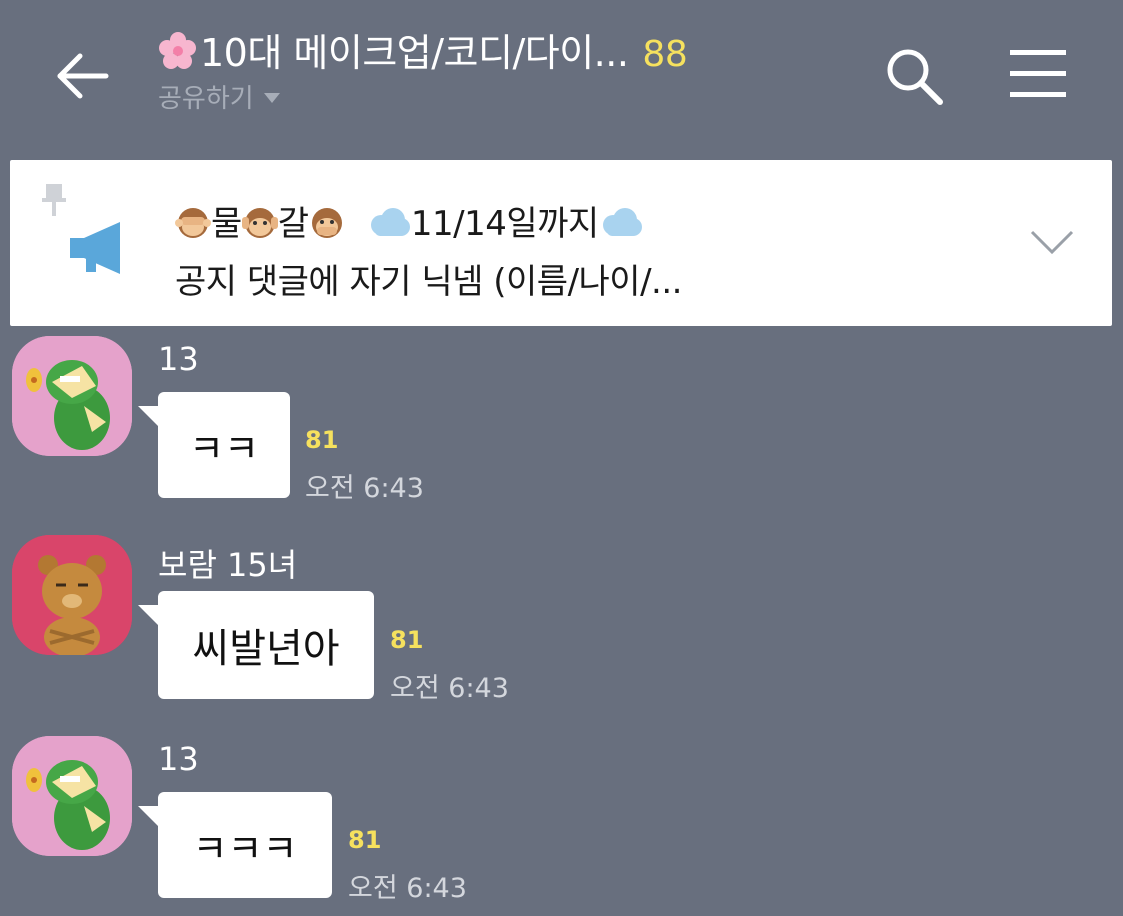  What do you see at coordinates (665, 54) in the screenshot?
I see `member-count: 88` at bounding box center [665, 54].